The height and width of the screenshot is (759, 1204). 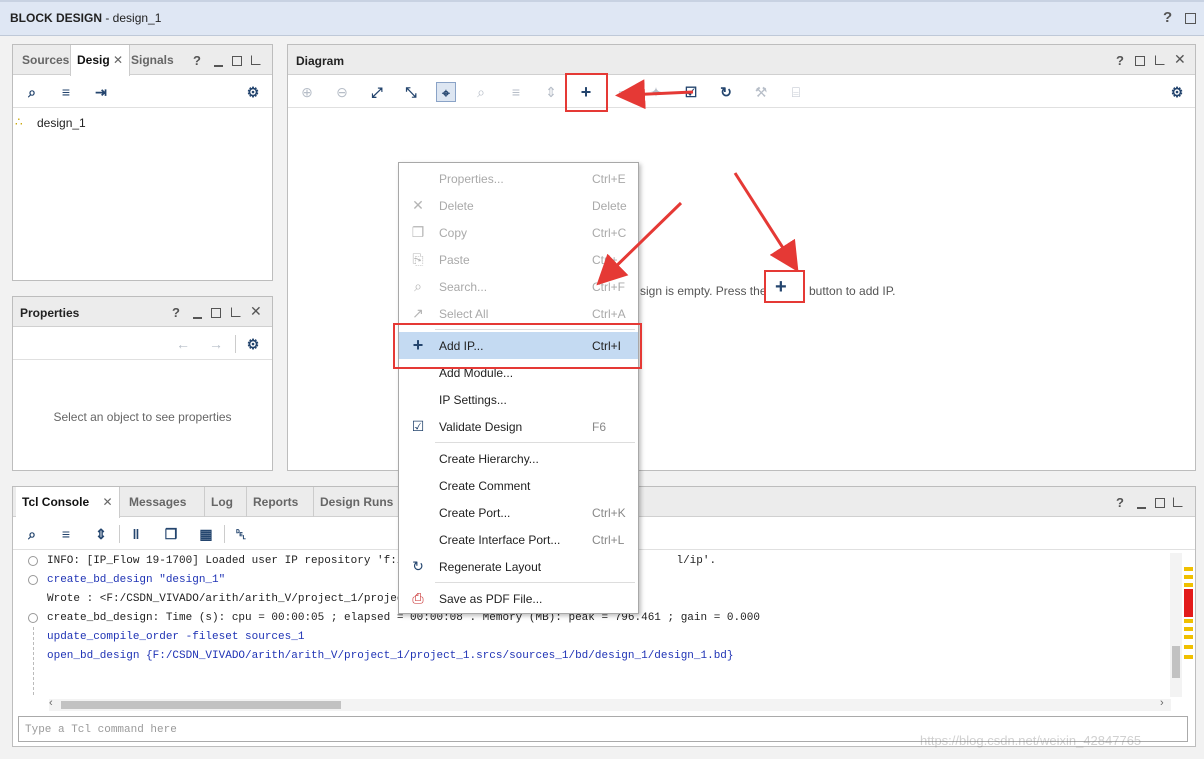 What do you see at coordinates (418, 598) in the screenshot?
I see `pdf-icon: ⎙` at bounding box center [418, 598].